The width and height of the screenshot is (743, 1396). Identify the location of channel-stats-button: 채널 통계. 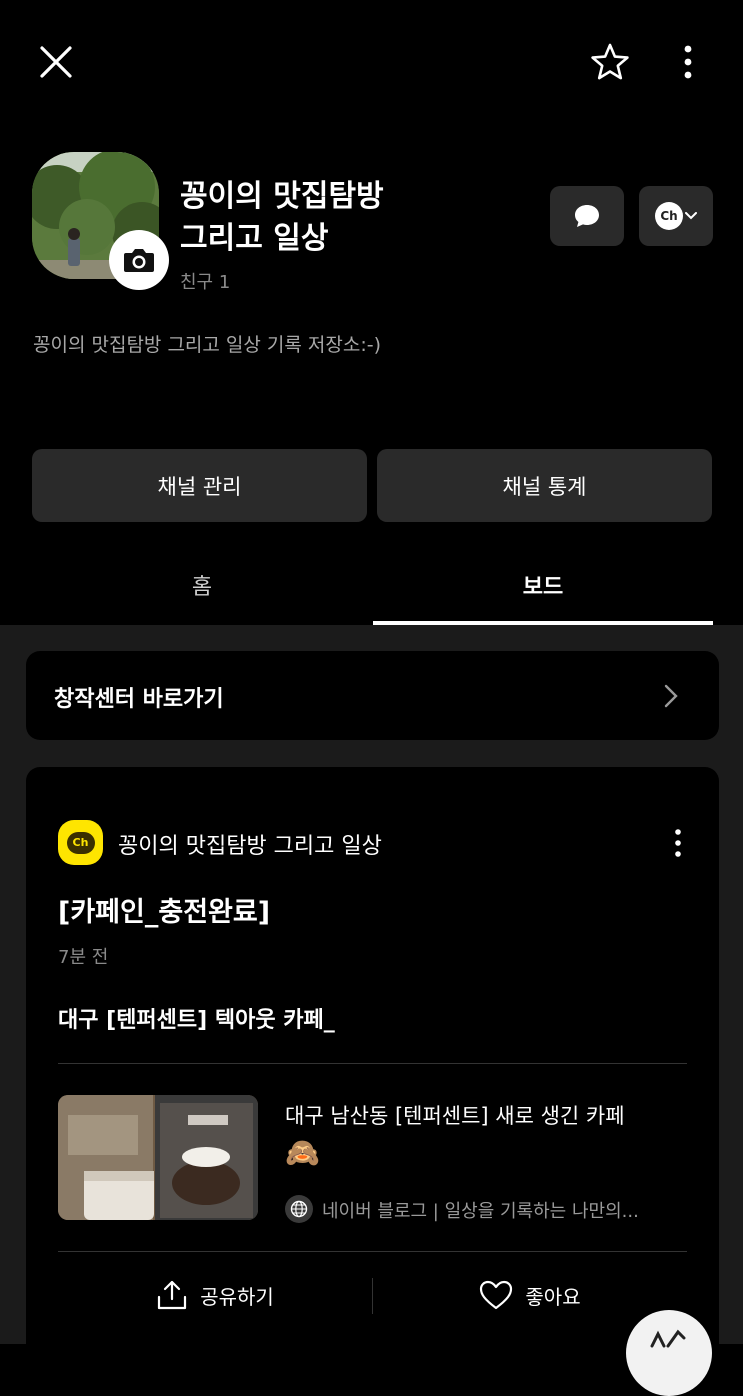
(544, 485).